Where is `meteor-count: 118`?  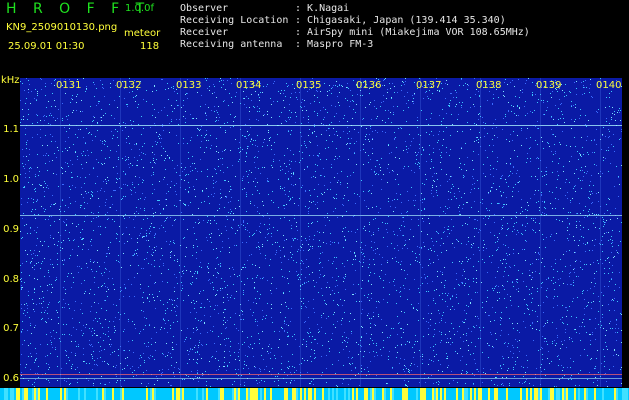
meteor-count: 118 is located at coordinates (150, 46).